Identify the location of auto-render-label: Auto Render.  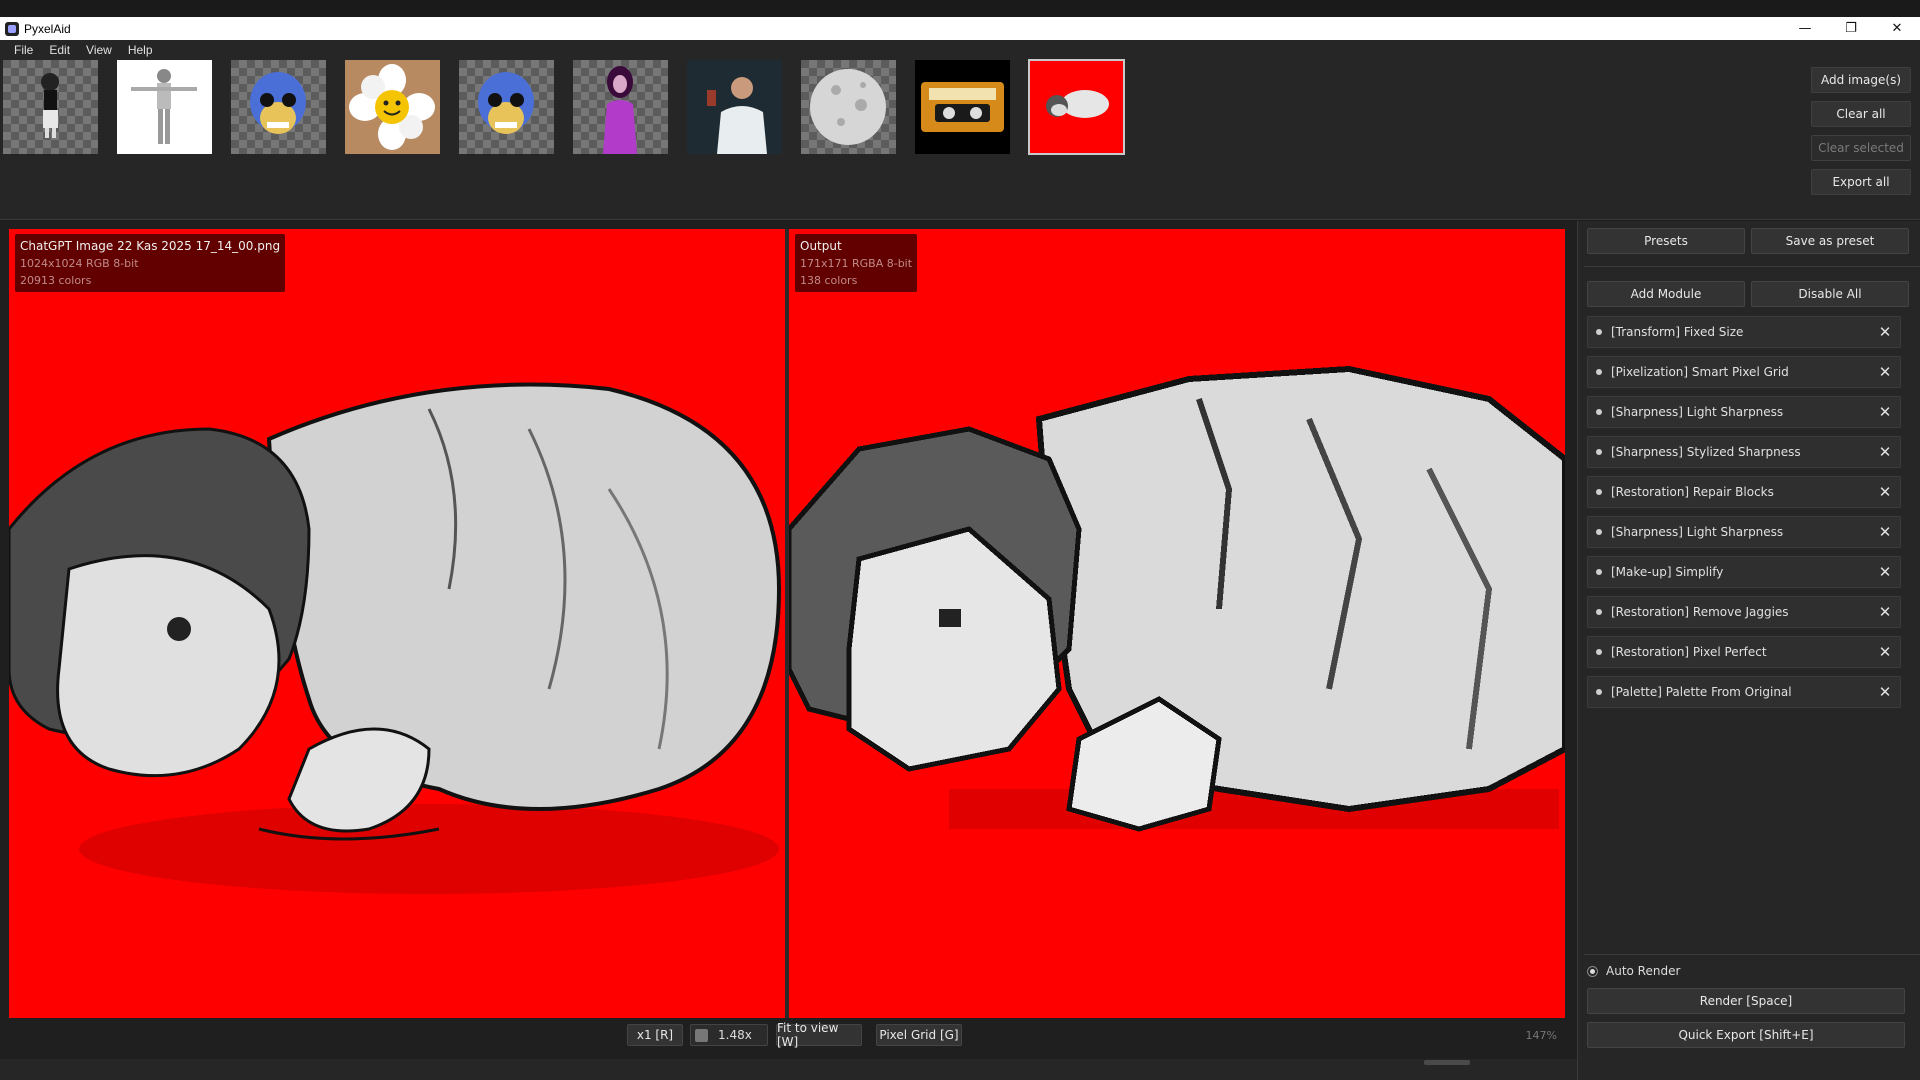
(1643, 971).